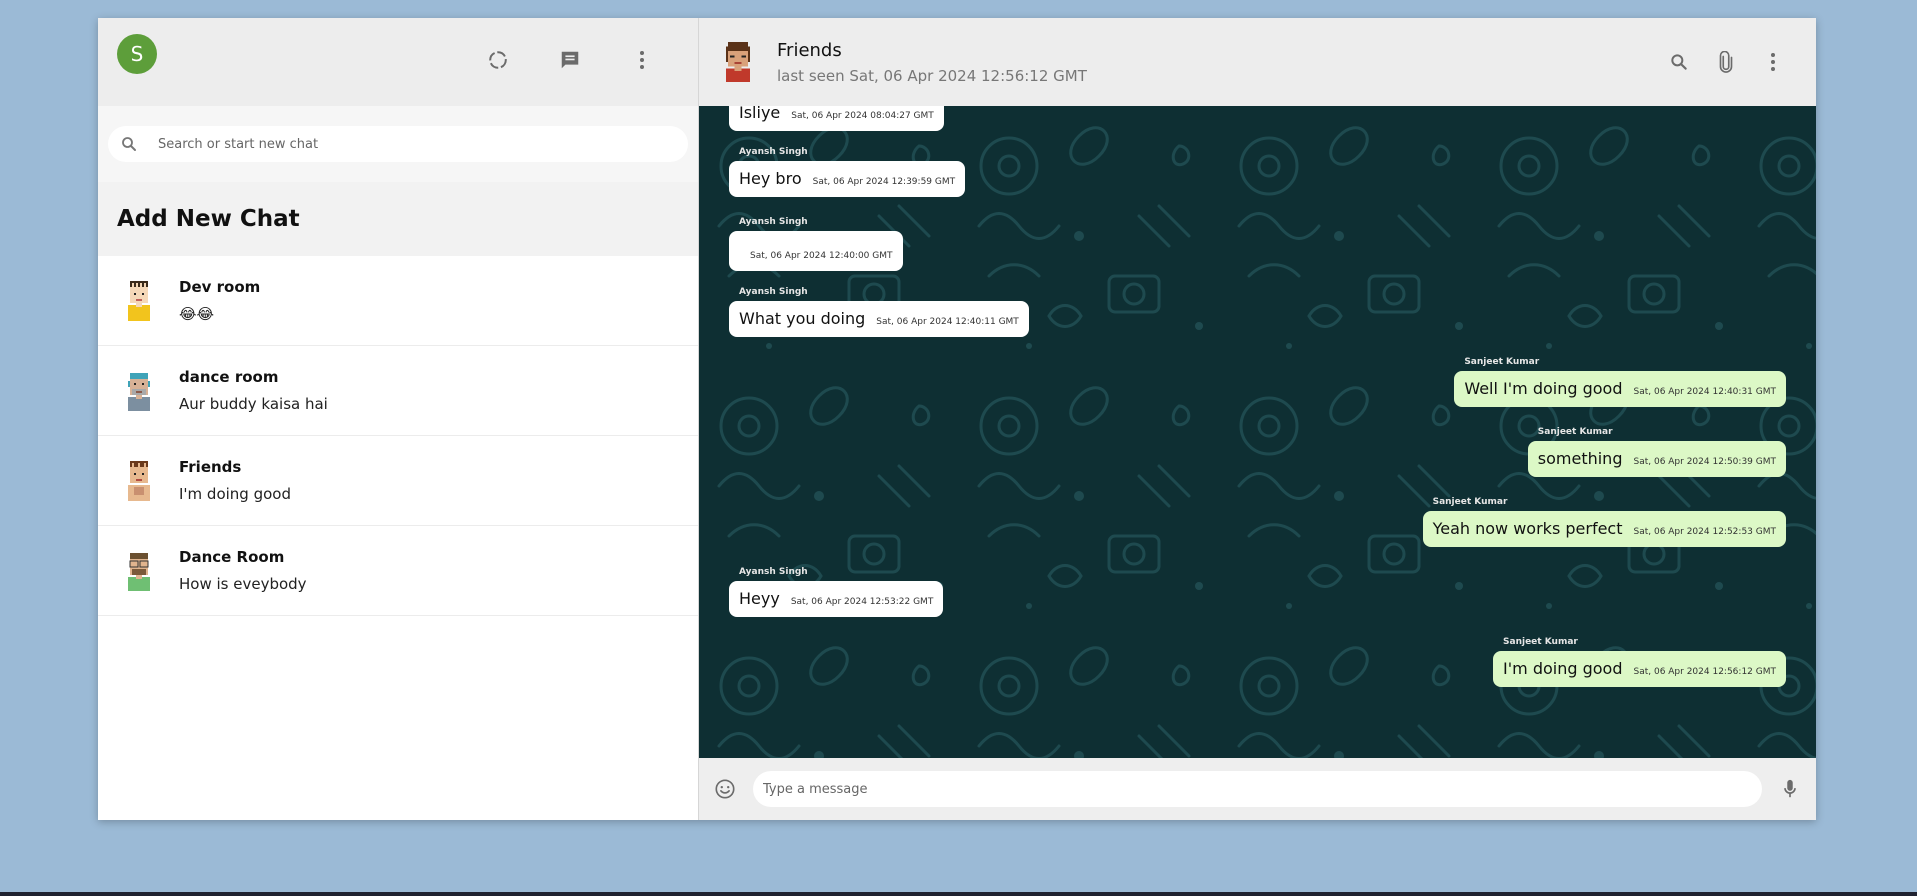 The height and width of the screenshot is (896, 1917). Describe the element at coordinates (243, 584) in the screenshot. I see `chat-last-message: How is eveybody` at that location.